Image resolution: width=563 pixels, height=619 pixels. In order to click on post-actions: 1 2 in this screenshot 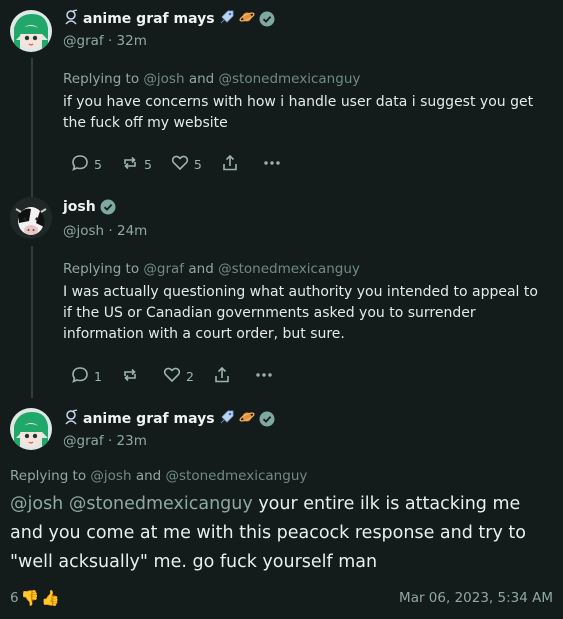, I will do `click(183, 376)`.